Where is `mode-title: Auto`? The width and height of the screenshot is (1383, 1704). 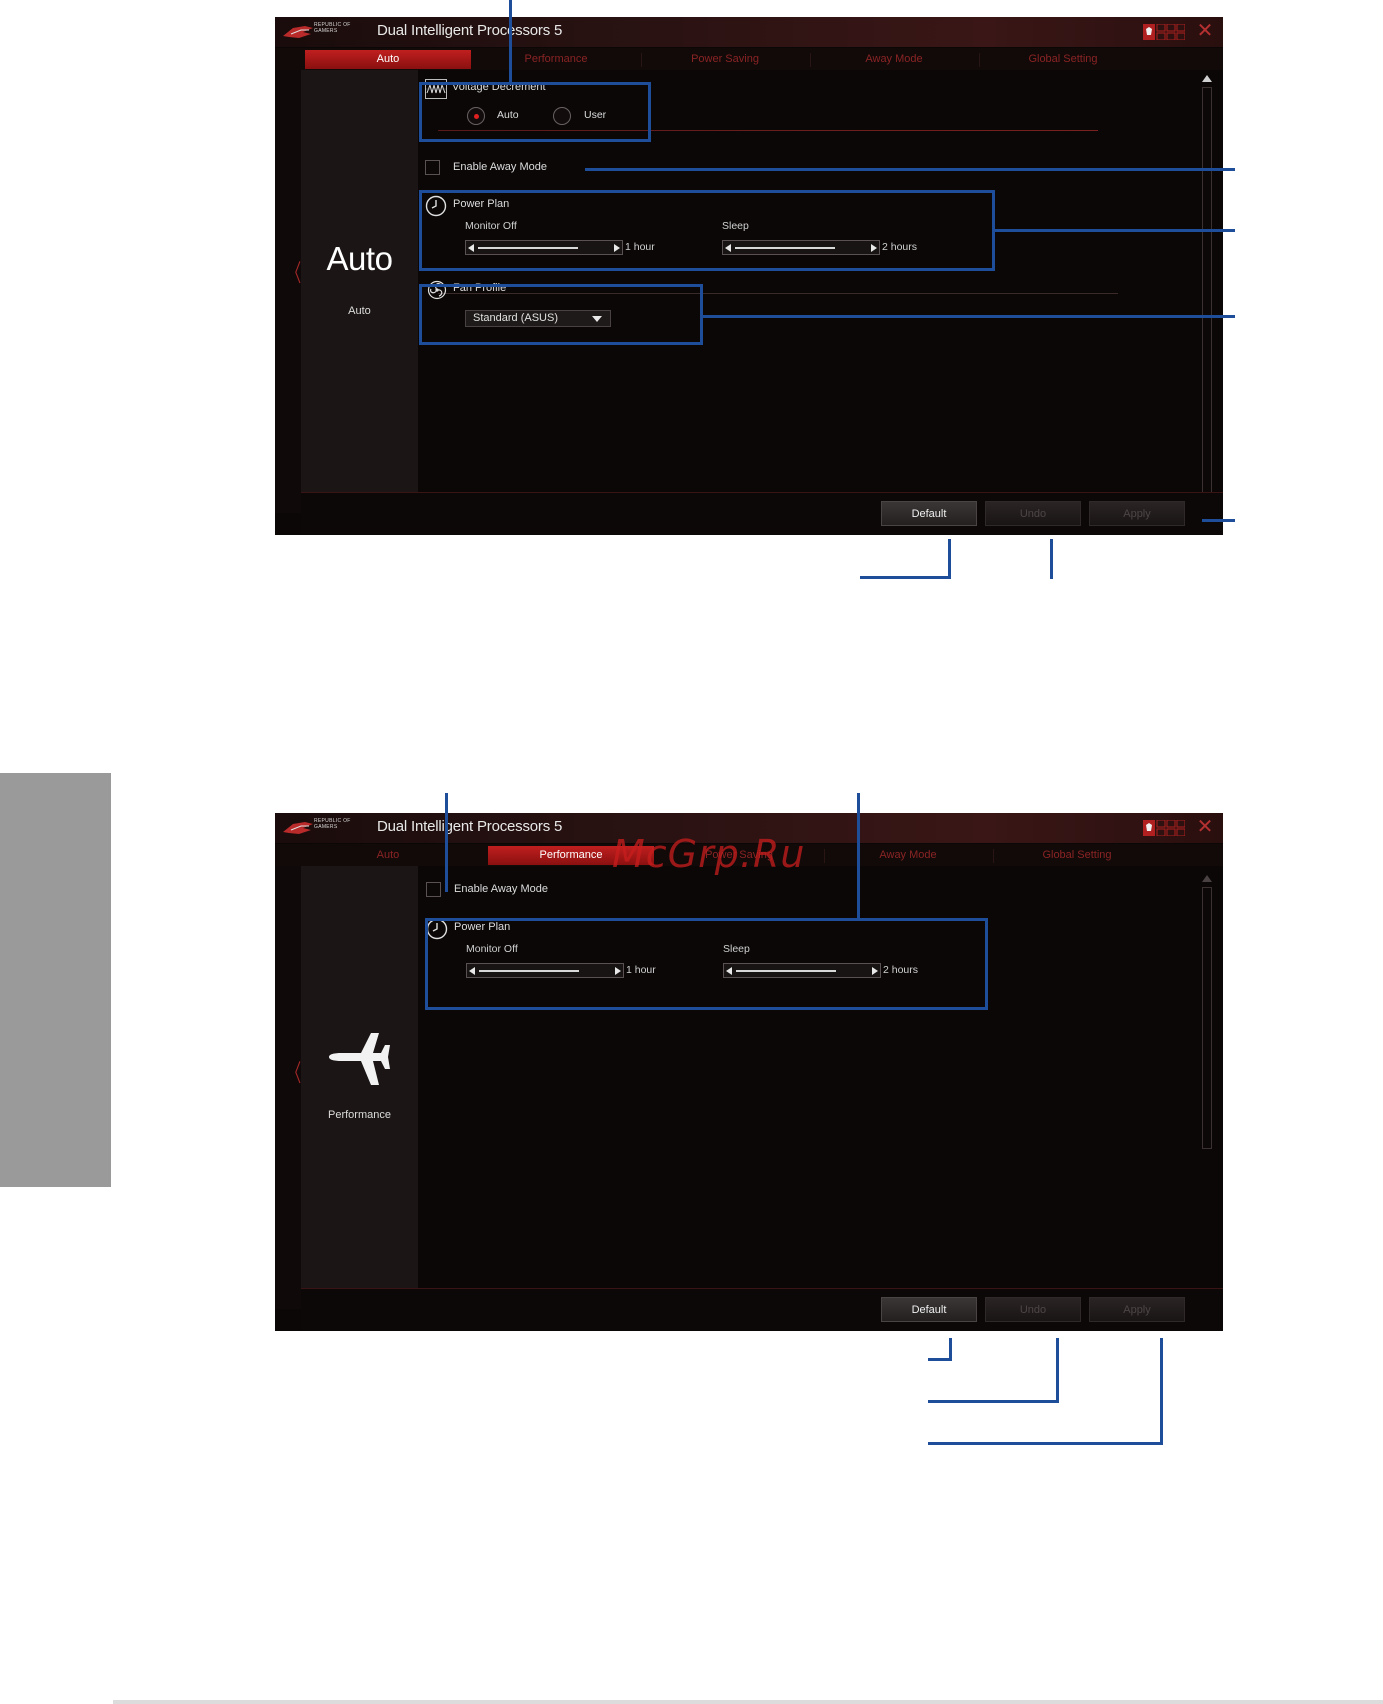 mode-title: Auto is located at coordinates (359, 258).